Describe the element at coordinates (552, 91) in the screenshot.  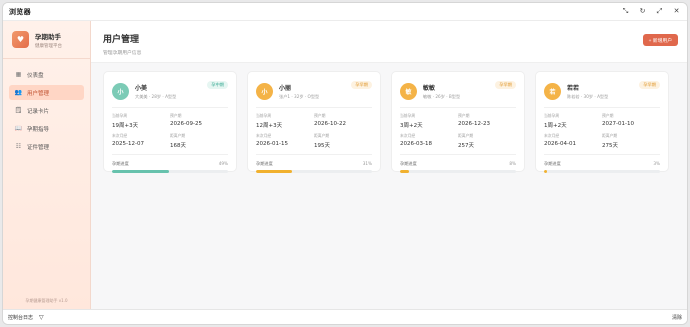
I see `avatar: 若` at that location.